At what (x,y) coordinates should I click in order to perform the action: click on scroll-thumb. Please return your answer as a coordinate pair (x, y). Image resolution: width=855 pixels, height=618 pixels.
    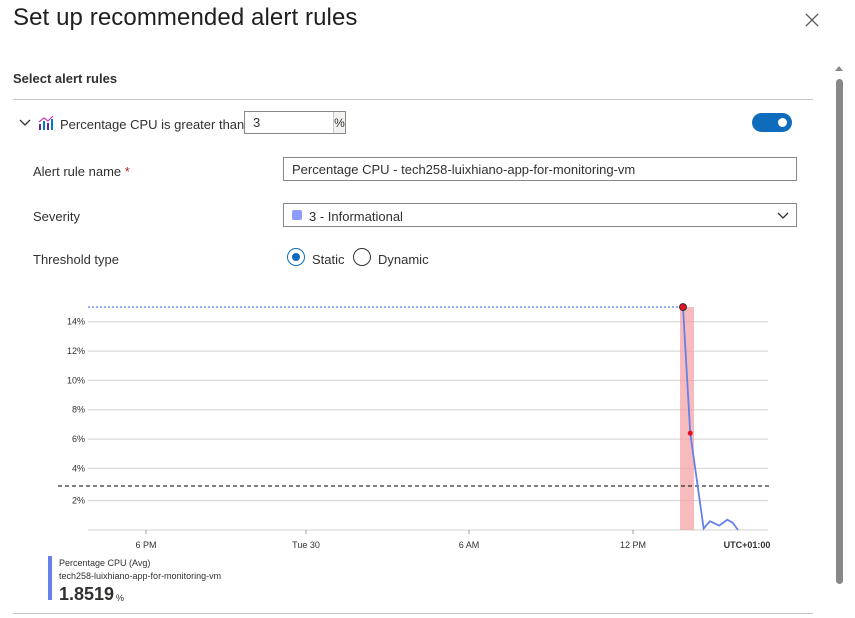
    Looking at the image, I should click on (839, 331).